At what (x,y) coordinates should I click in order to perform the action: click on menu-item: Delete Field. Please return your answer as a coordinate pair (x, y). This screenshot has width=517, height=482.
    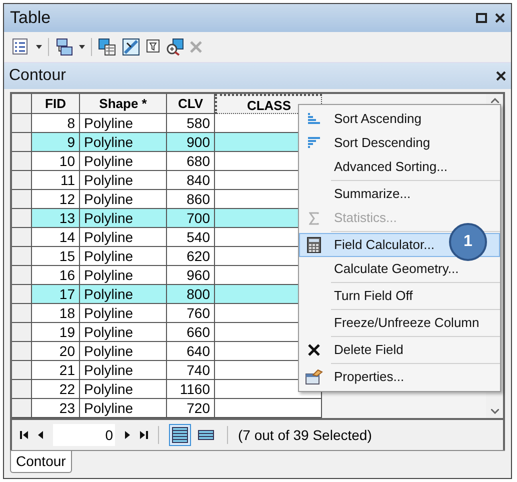
    Looking at the image, I should click on (399, 350).